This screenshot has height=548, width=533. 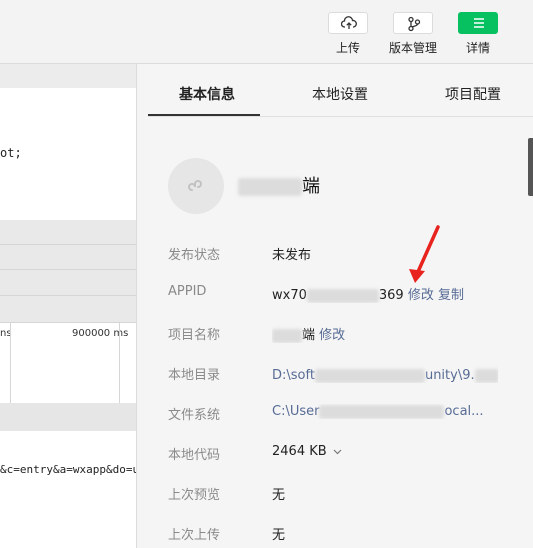 I want to click on url-line: &c=entry&a=wxapp&do=u, so click(x=68, y=469).